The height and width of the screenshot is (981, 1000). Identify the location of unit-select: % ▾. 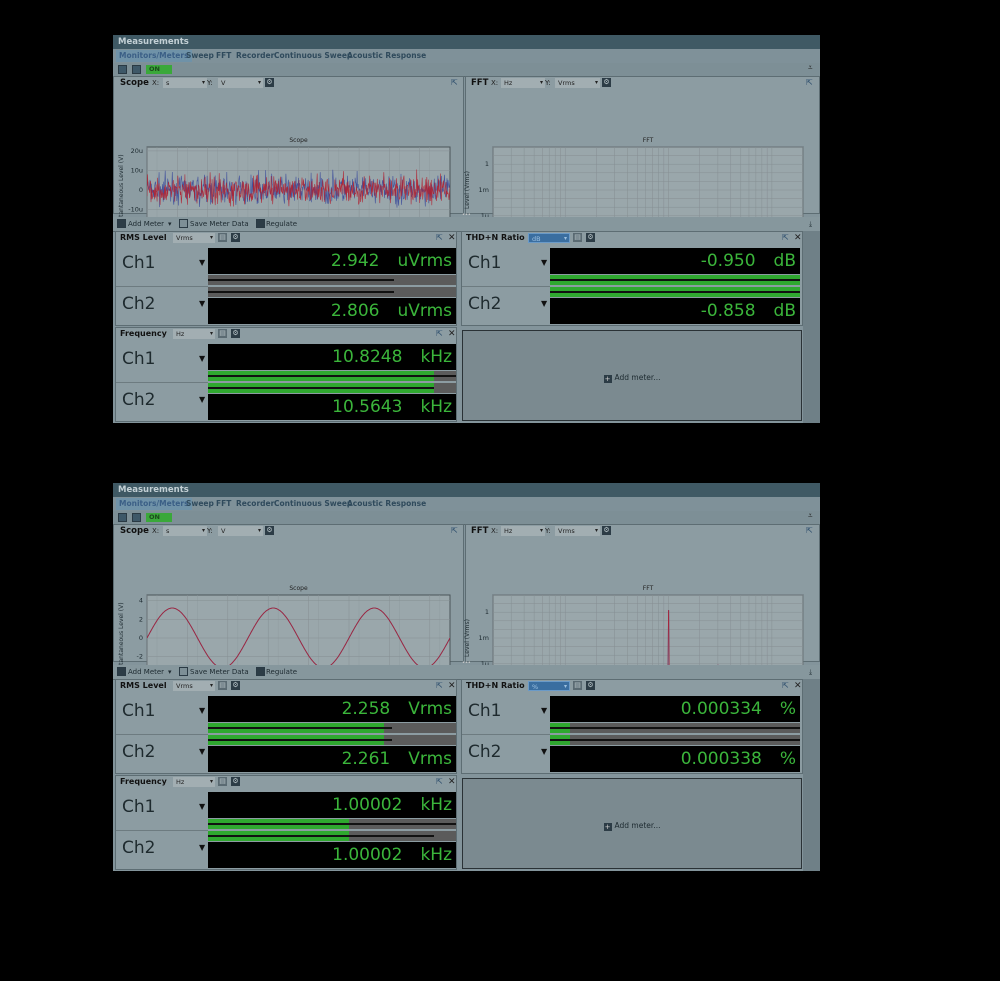
(549, 686).